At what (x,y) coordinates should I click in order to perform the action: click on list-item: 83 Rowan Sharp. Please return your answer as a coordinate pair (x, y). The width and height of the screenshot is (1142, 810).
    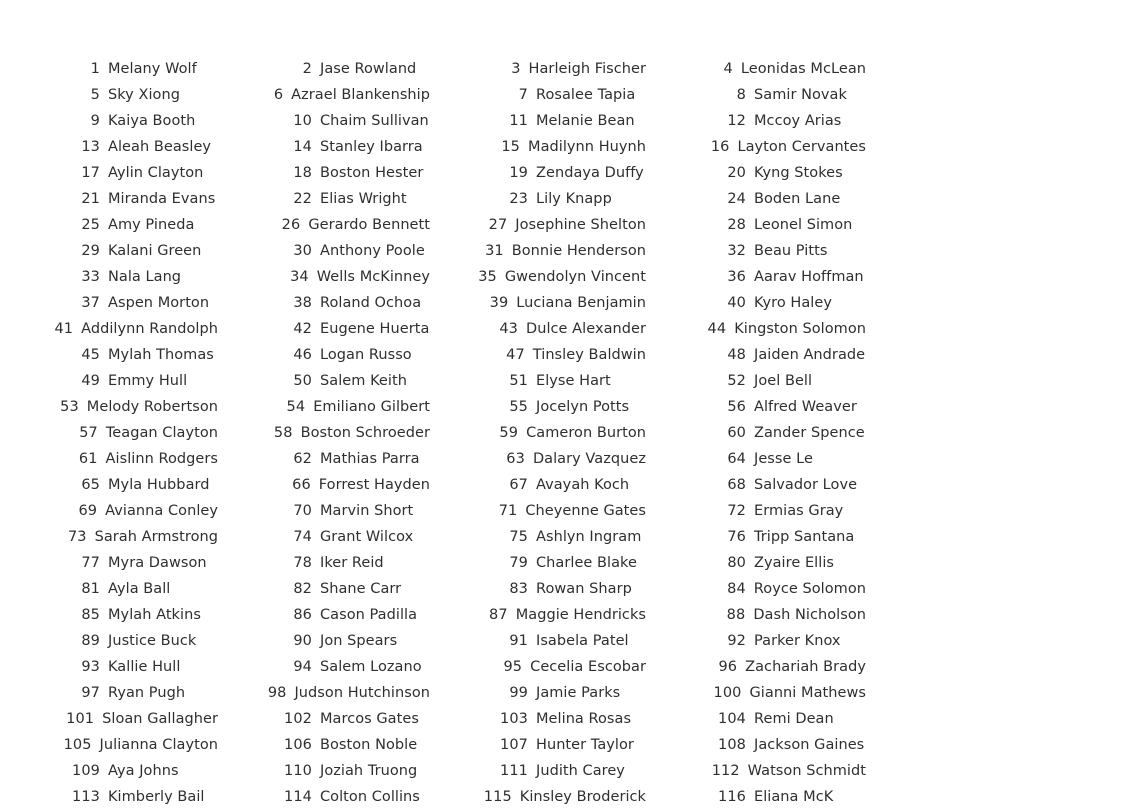
    Looking at the image, I should click on (538, 589).